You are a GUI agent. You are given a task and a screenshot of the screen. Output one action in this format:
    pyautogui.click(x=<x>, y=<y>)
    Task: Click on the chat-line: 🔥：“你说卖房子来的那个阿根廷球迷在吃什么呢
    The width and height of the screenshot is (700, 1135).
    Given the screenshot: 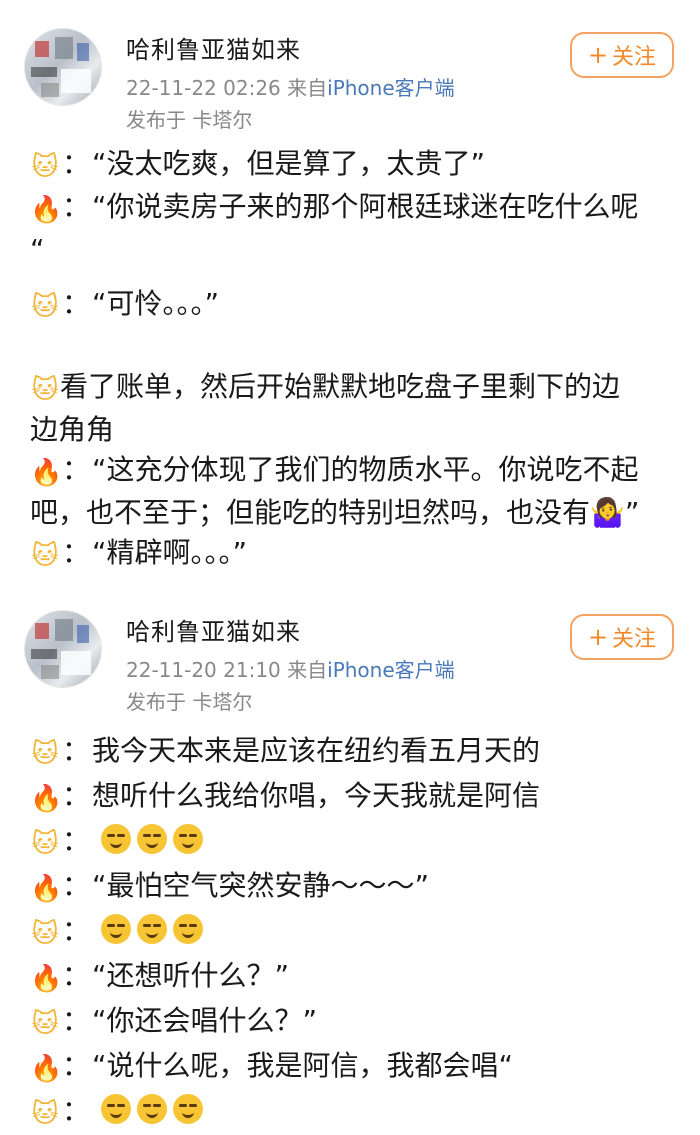 What is the action you would take?
    pyautogui.click(x=353, y=208)
    